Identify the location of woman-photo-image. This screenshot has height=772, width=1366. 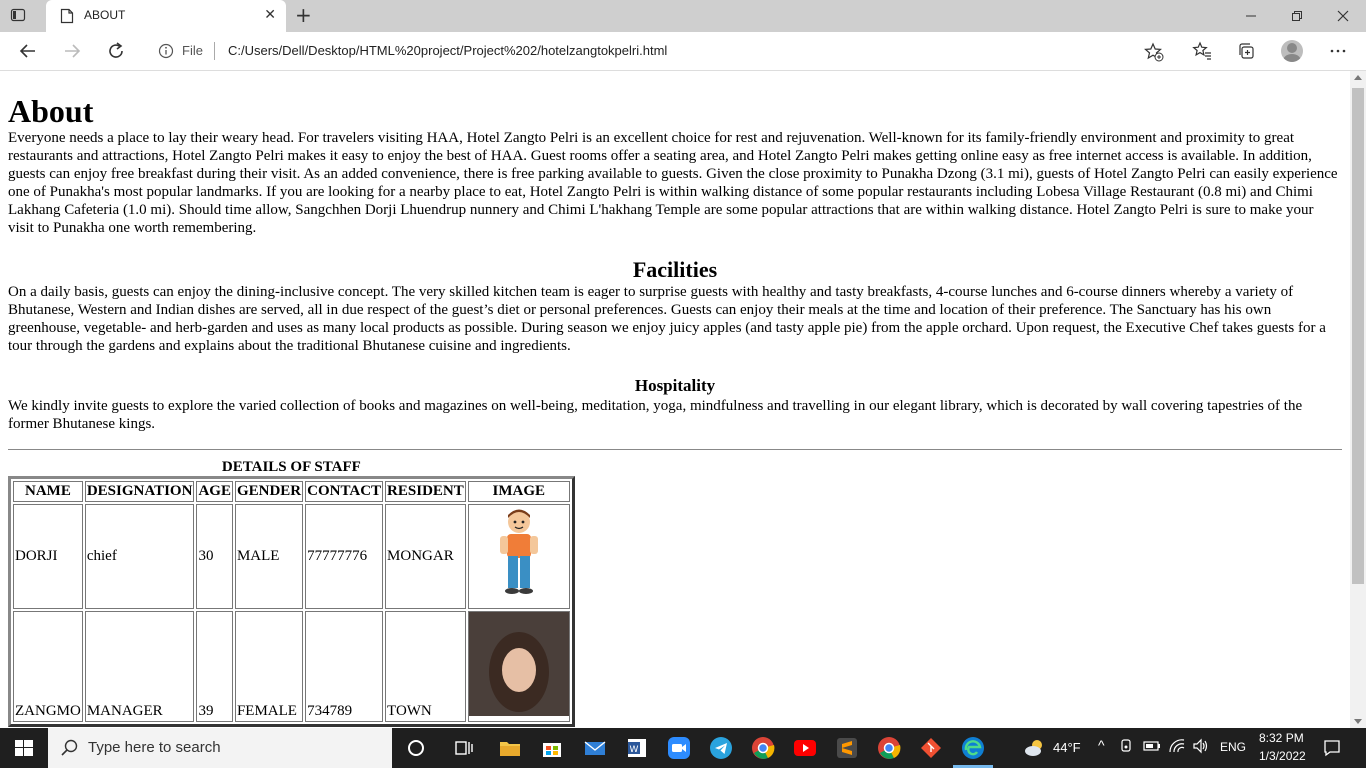
(518, 664).